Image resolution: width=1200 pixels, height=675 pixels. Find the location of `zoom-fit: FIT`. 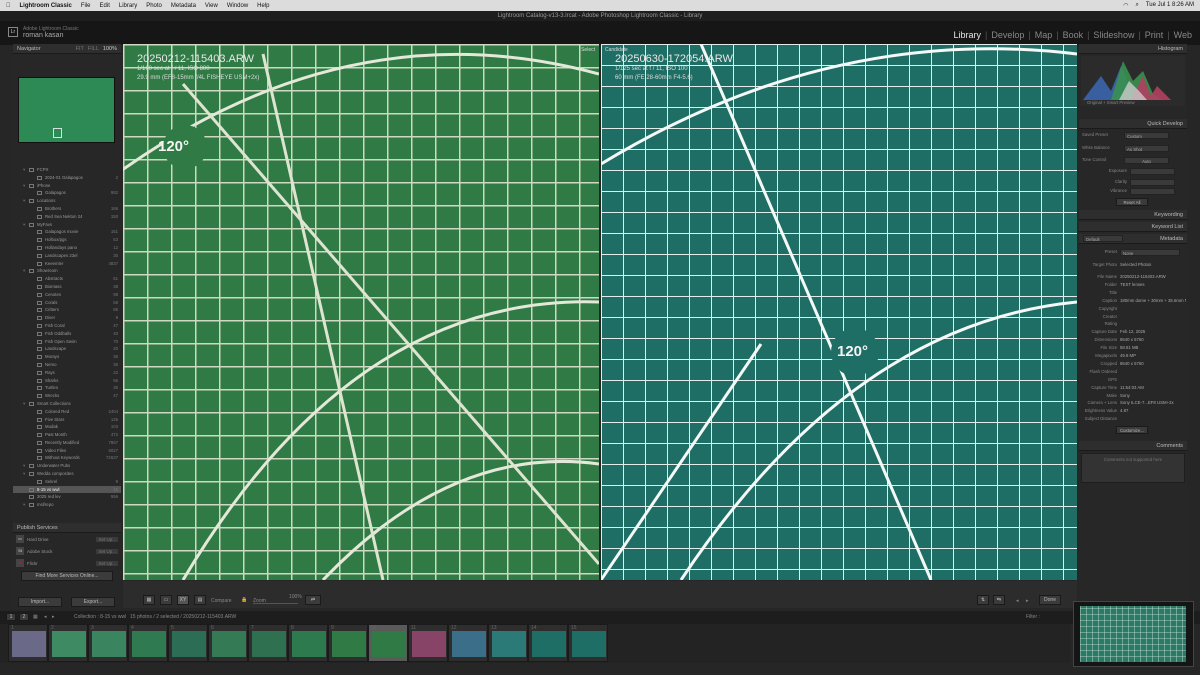

zoom-fit: FIT is located at coordinates (80, 48).